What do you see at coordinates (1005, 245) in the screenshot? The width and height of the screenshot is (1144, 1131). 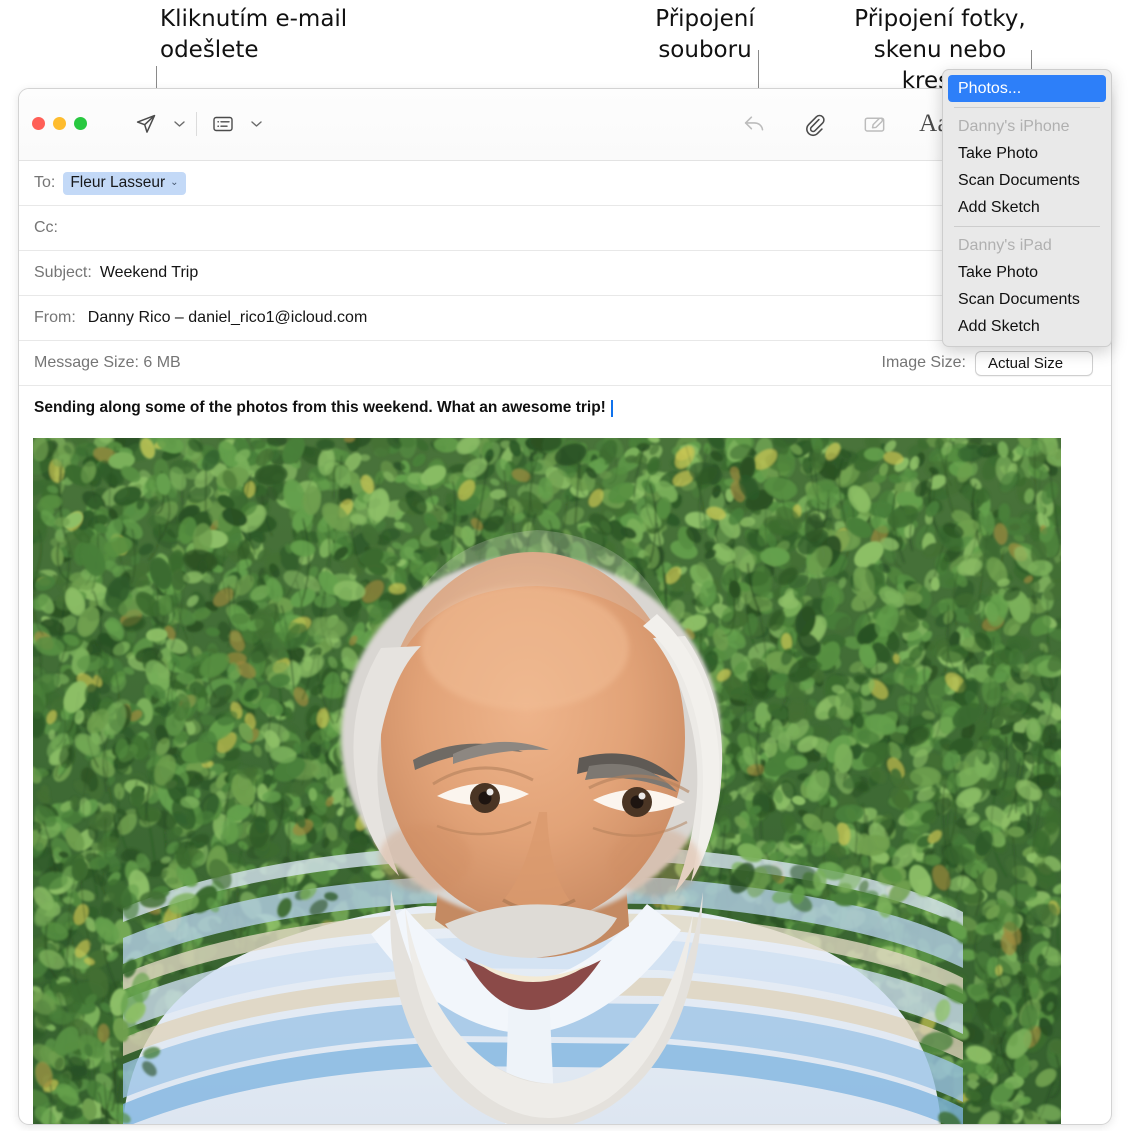 I see `menu-group-label: Danny's iPad` at bounding box center [1005, 245].